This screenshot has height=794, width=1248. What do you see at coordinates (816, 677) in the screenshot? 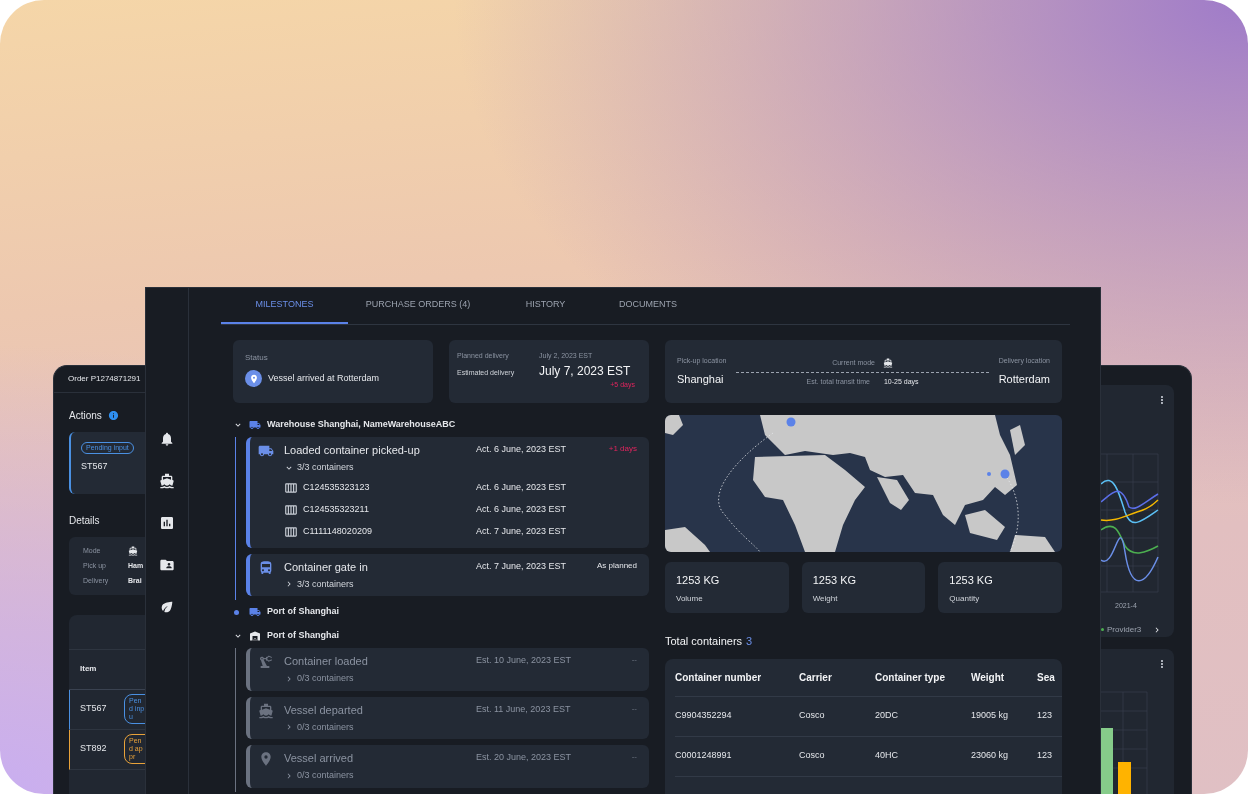
I see `column-header: Carrier` at bounding box center [816, 677].